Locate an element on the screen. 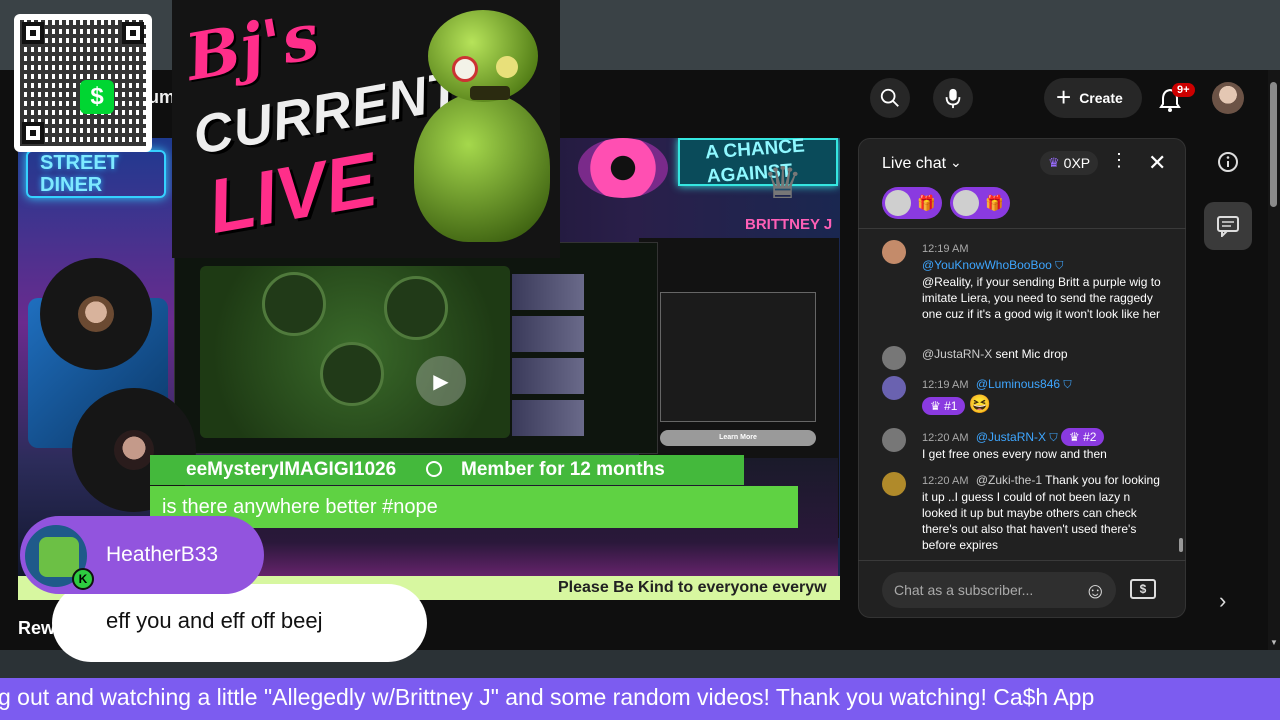  chat-toggle-button is located at coordinates (1228, 226).